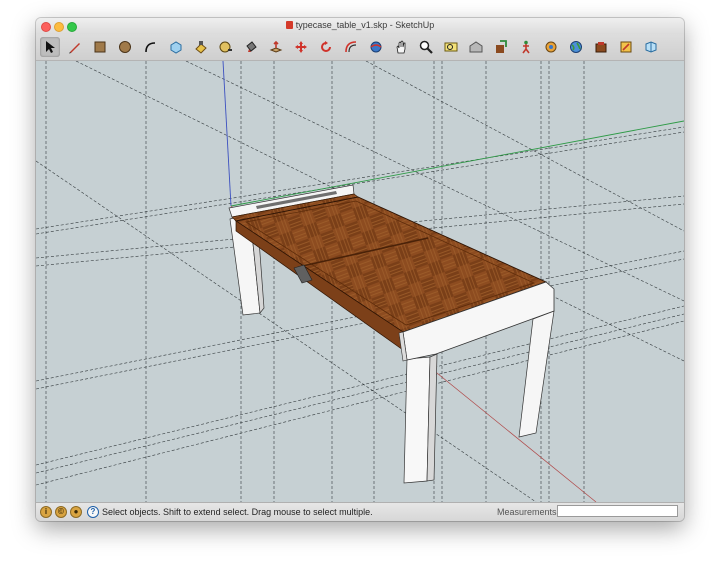 The image size is (720, 572). I want to click on title-bar: typecase_table_v1.skp - SketchUp, so click(360, 26).